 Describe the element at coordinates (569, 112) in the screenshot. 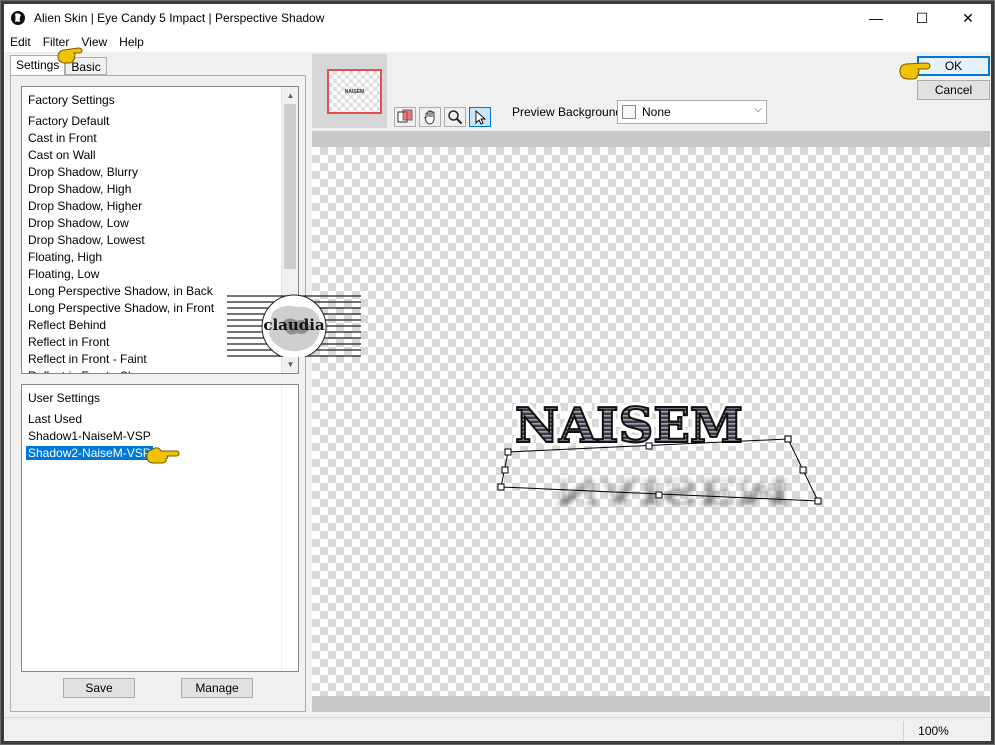

I see `preview-background-label: Preview Background:` at that location.